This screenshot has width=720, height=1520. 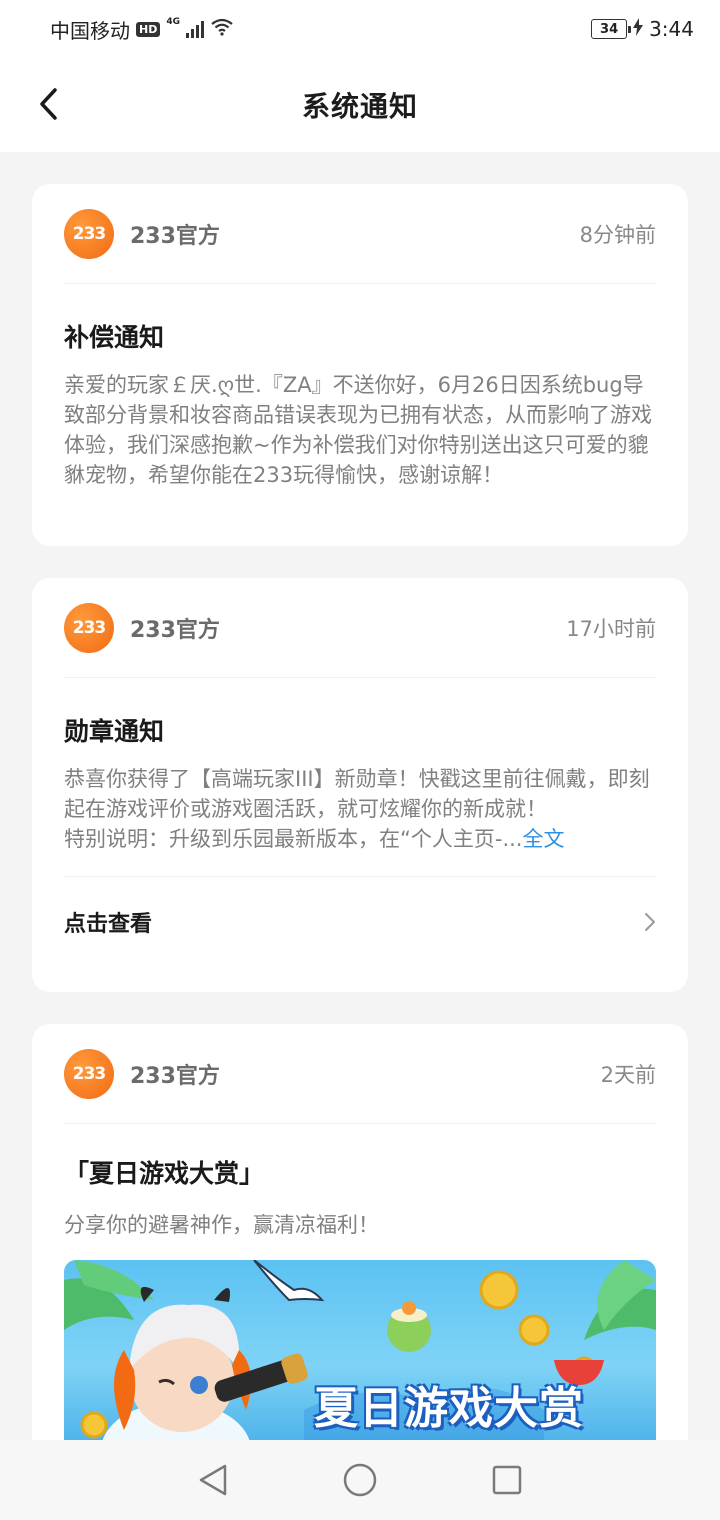 I want to click on timestamp: 17小时前, so click(x=611, y=628).